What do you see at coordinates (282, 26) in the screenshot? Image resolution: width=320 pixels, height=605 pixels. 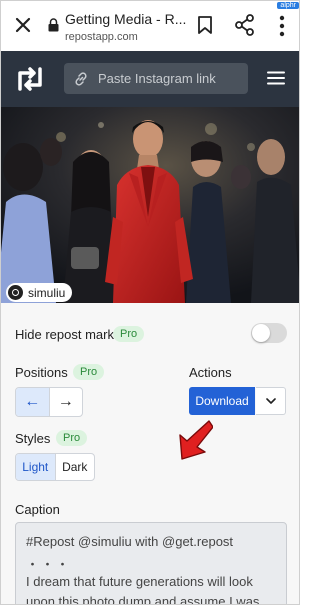 I see `more-options-icon` at bounding box center [282, 26].